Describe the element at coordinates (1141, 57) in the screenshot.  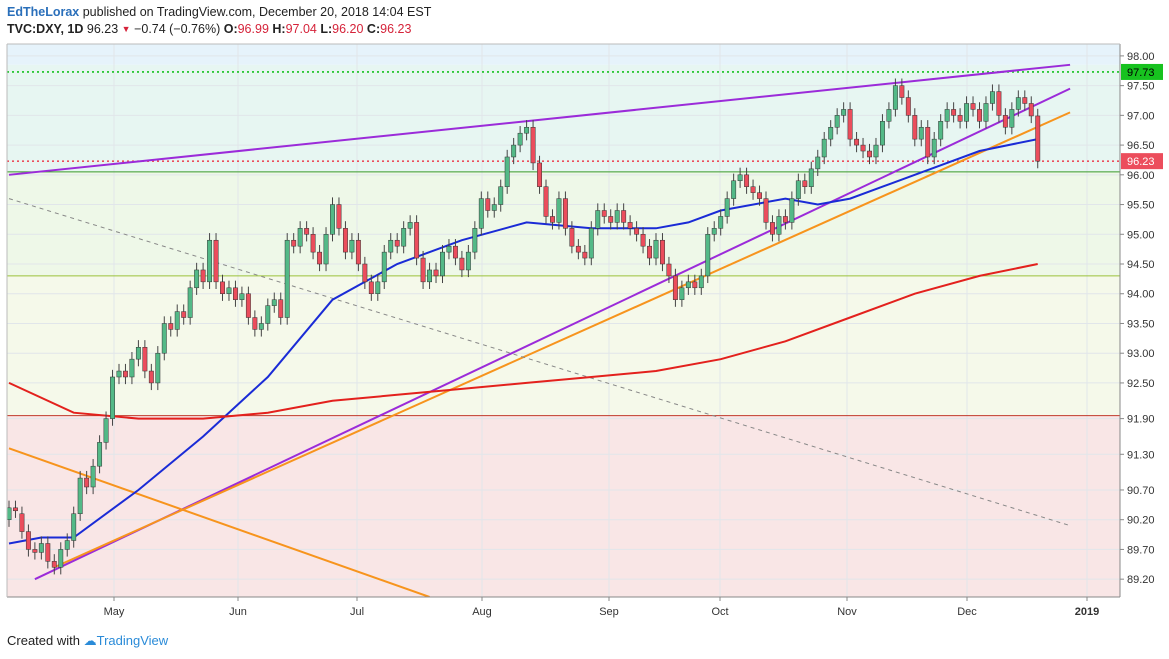
I see `y-tick-label: 98.00` at that location.